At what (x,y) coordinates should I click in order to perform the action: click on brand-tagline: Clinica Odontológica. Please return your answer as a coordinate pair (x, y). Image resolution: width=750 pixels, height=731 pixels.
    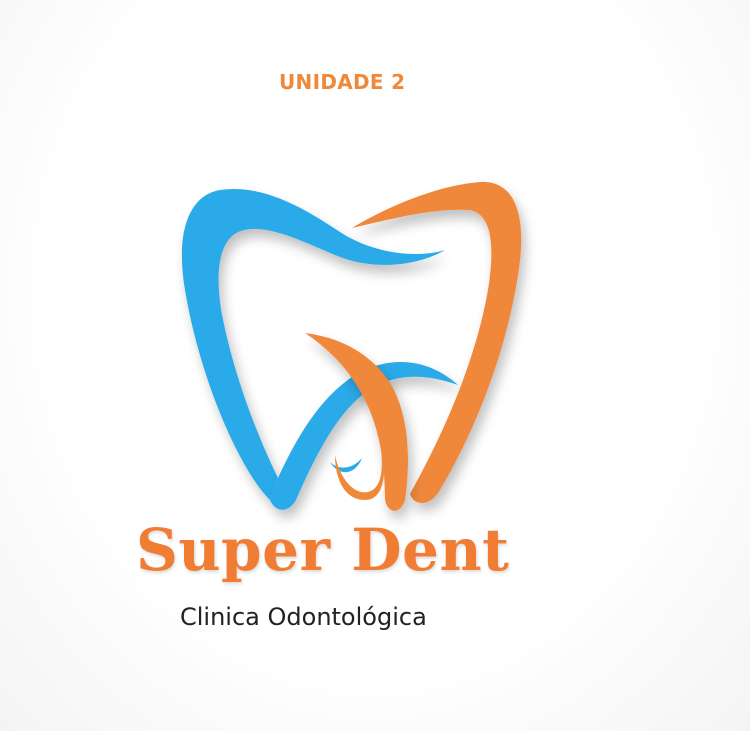
    Looking at the image, I should click on (303, 617).